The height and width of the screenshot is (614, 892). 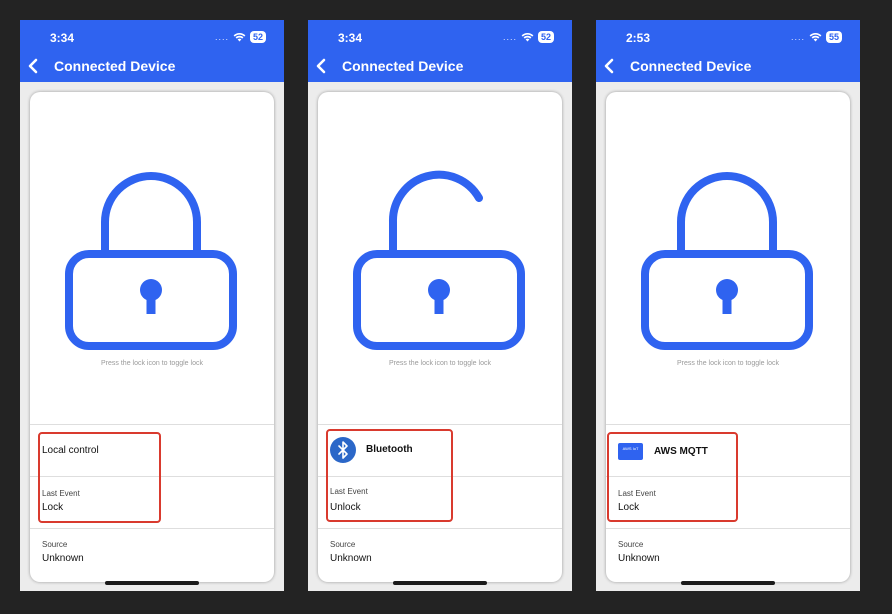 I want to click on battery-icon: 55, so click(x=833, y=37).